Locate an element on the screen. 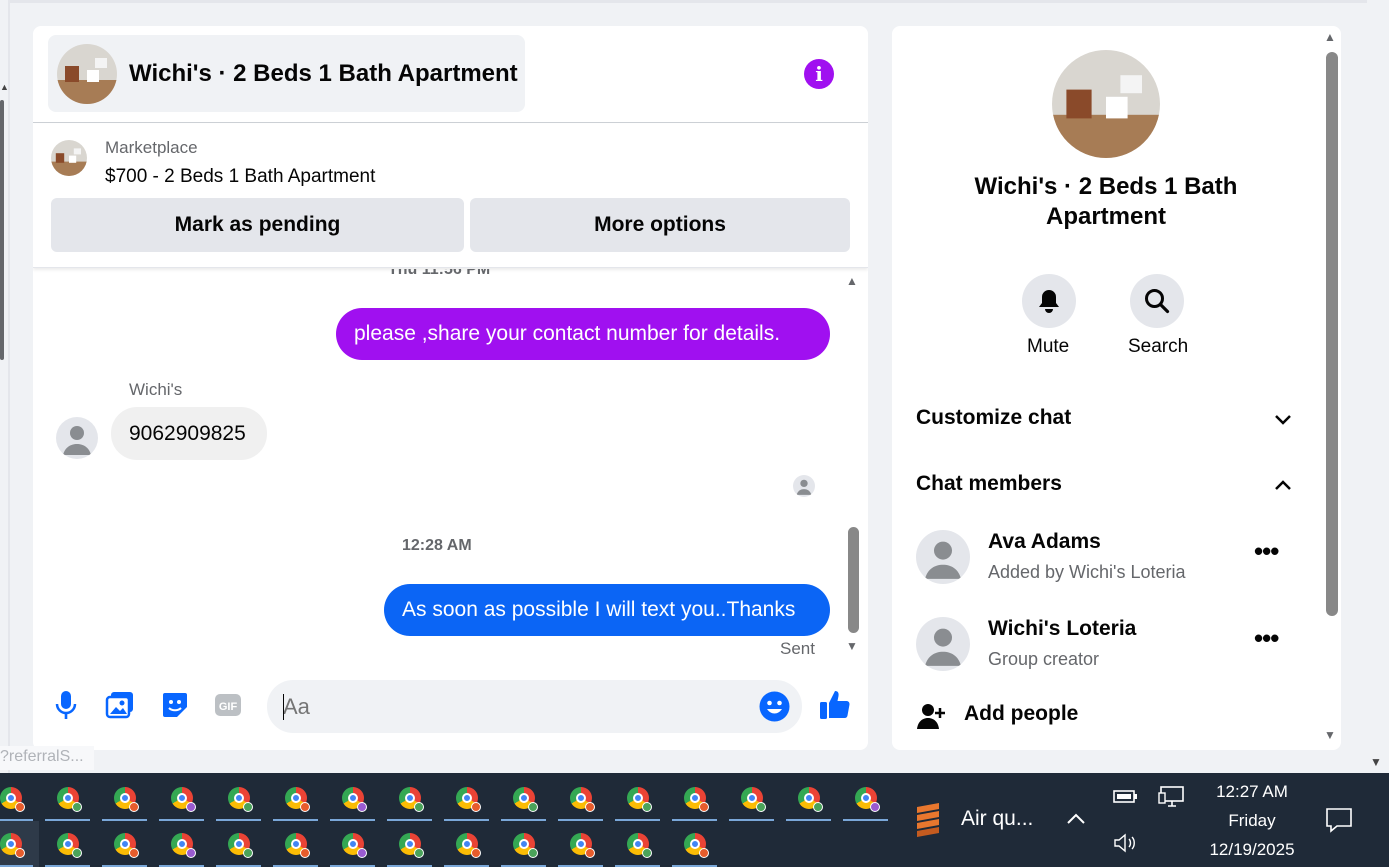 This screenshot has height=867, width=1389. incoming-message: 9062909825 is located at coordinates (189, 433).